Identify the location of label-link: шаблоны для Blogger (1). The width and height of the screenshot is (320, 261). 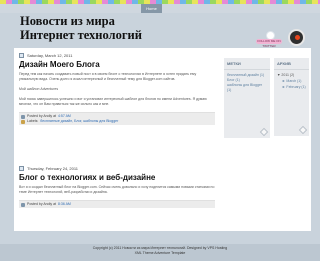
(247, 88).